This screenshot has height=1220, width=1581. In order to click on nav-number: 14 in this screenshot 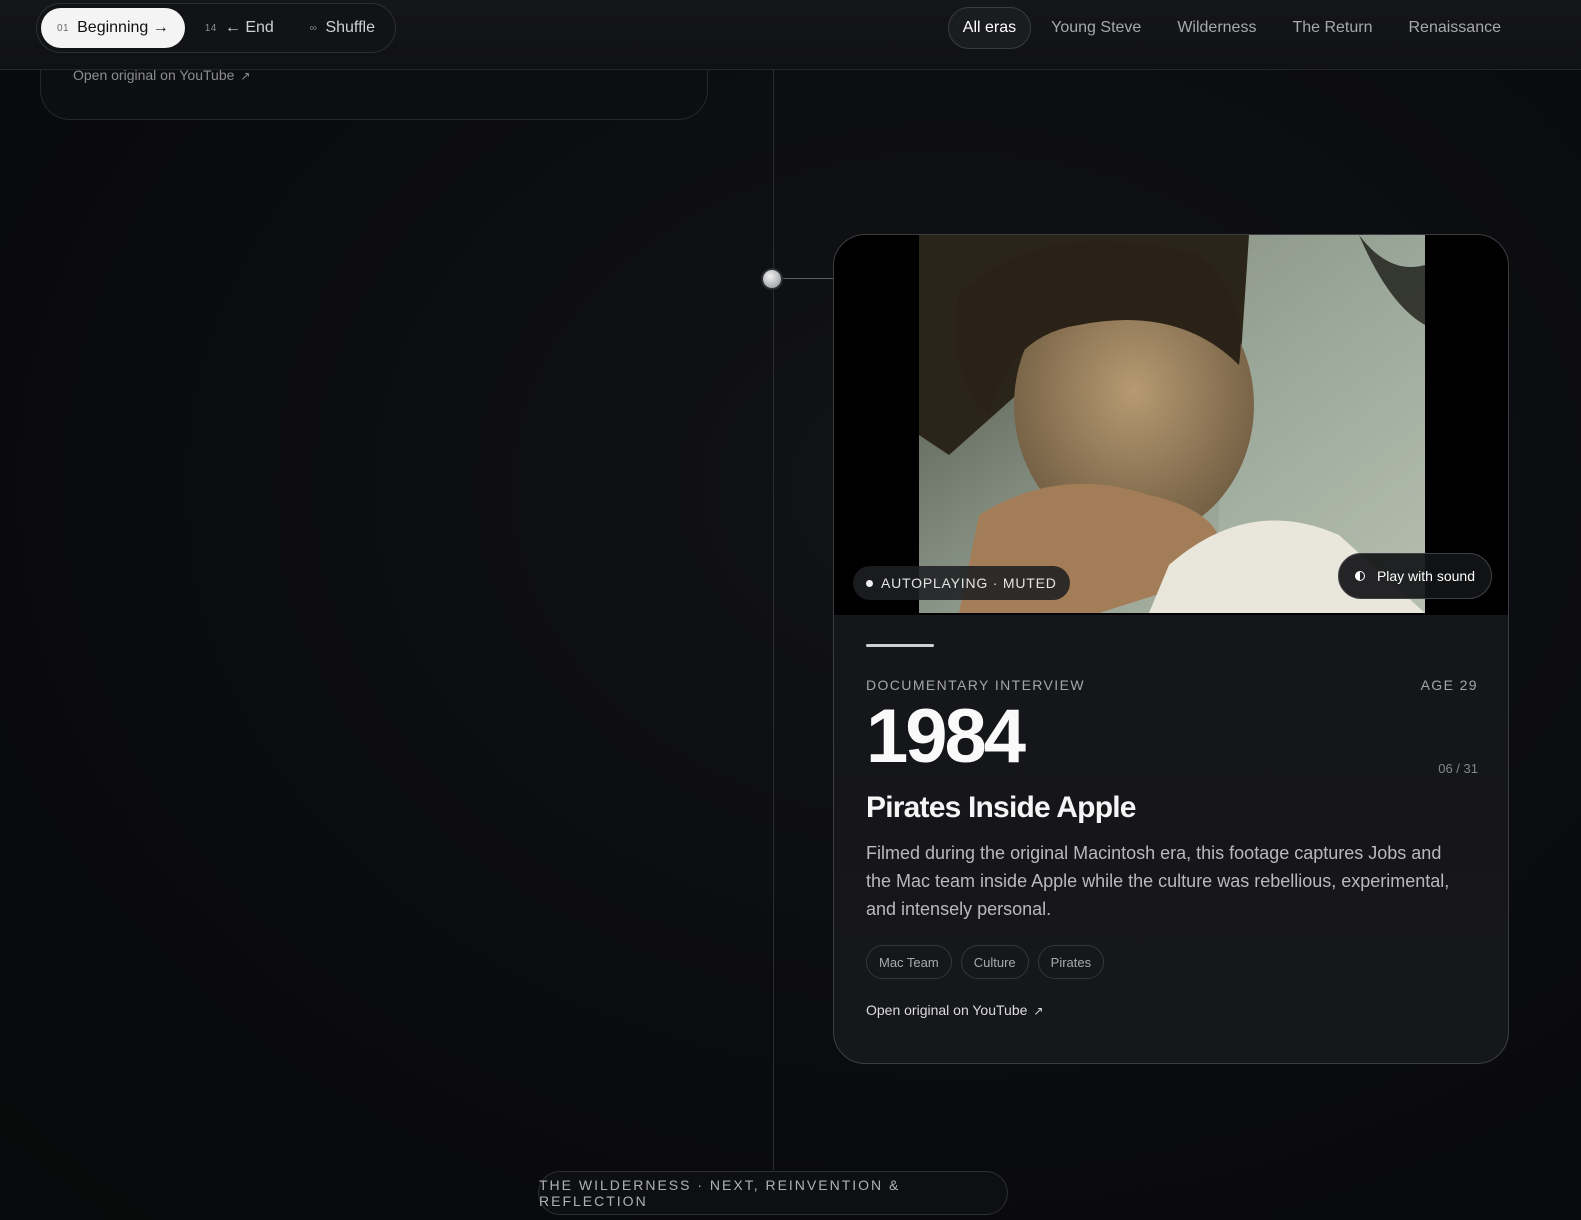, I will do `click(210, 28)`.